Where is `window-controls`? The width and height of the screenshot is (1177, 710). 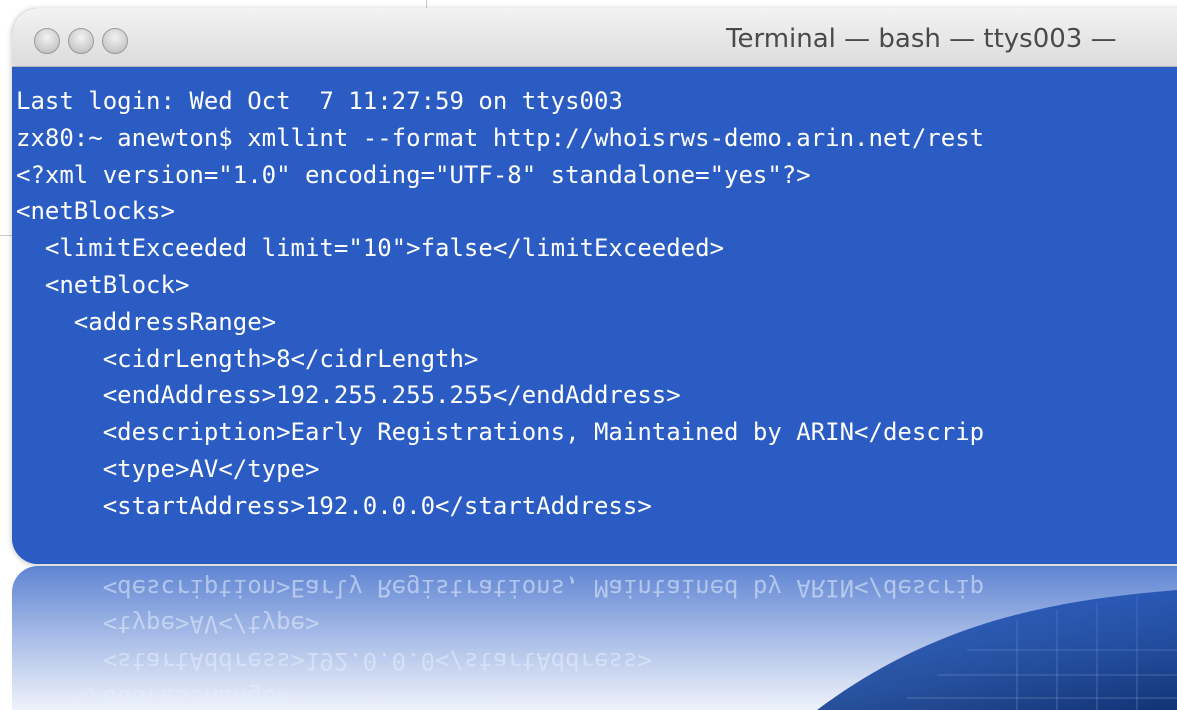
window-controls is located at coordinates (81, 41).